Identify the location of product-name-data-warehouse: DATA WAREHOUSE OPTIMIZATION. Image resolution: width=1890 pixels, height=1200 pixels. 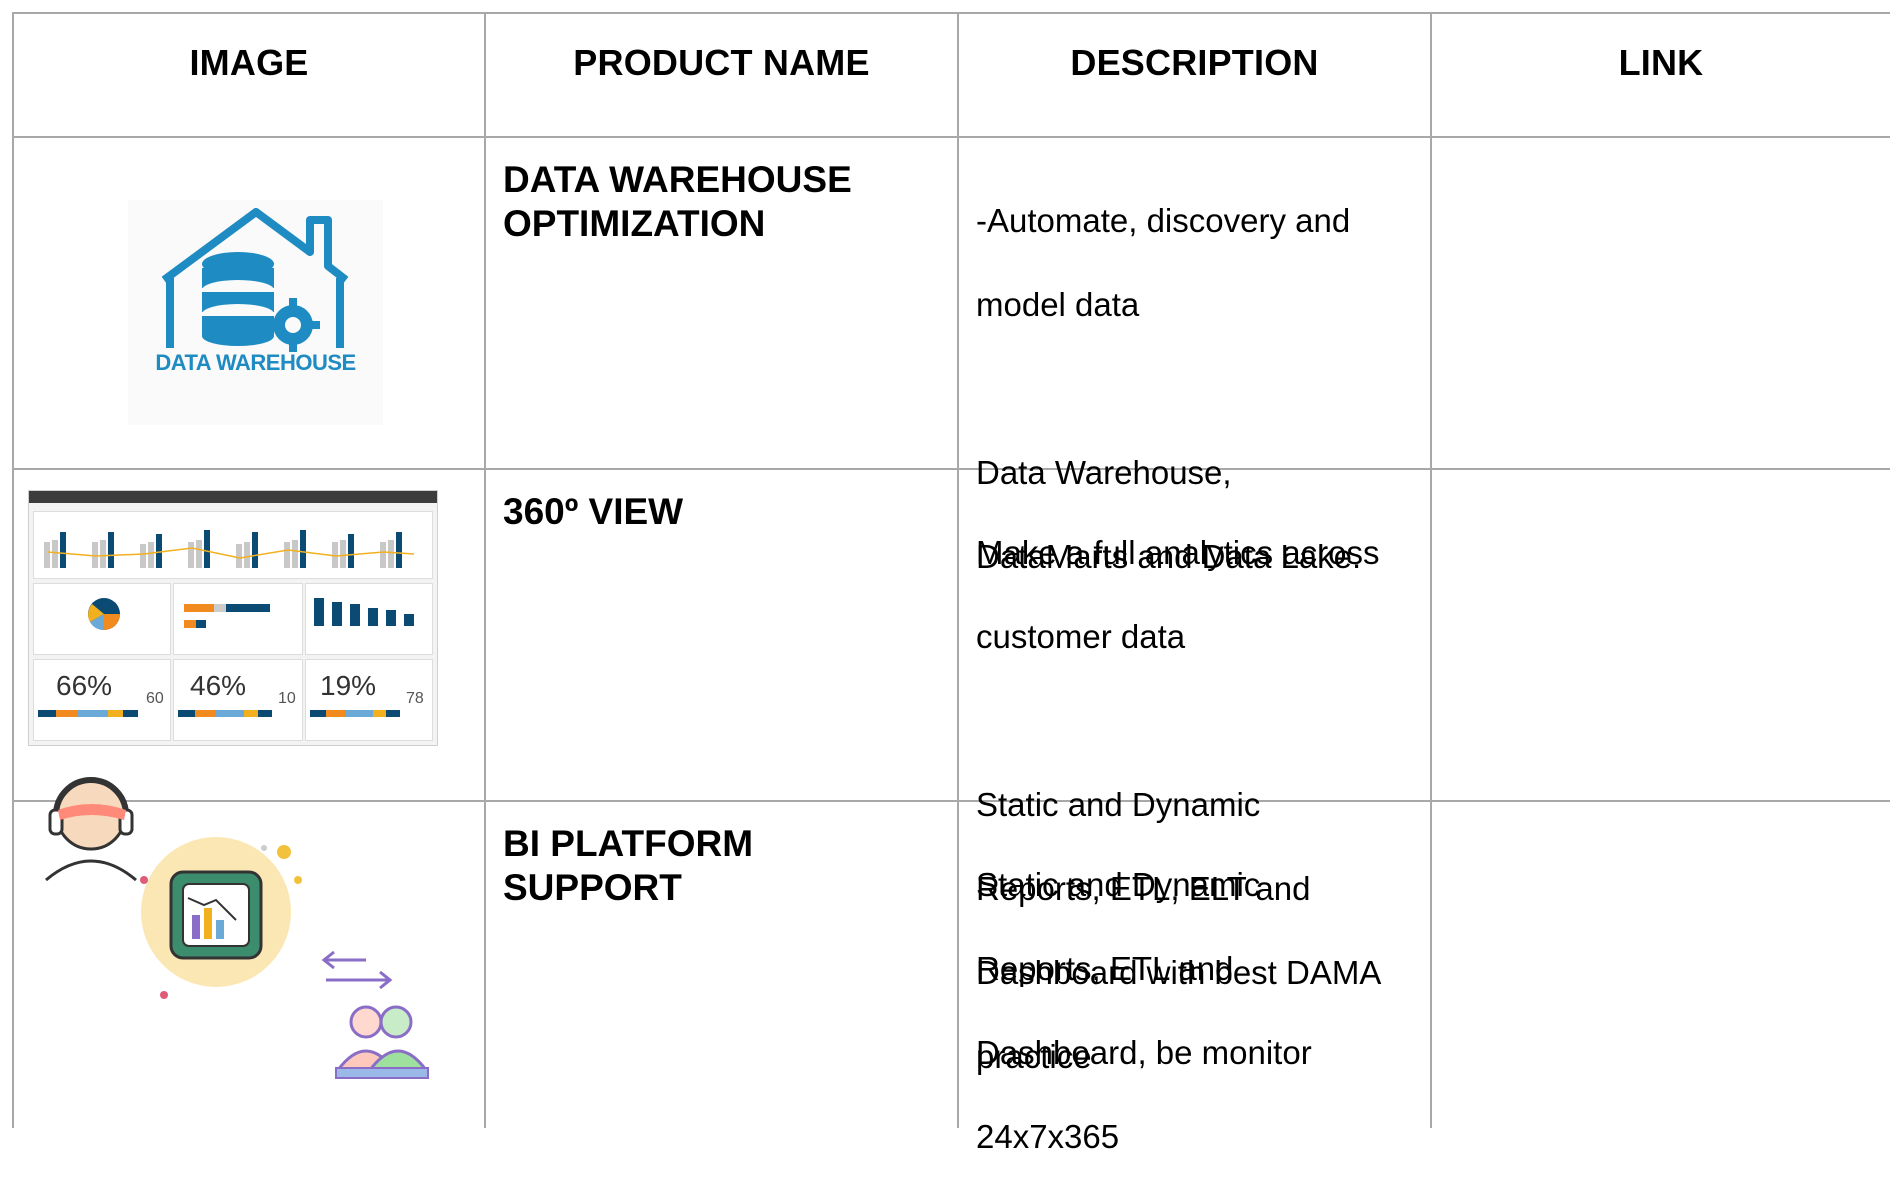
(677, 201).